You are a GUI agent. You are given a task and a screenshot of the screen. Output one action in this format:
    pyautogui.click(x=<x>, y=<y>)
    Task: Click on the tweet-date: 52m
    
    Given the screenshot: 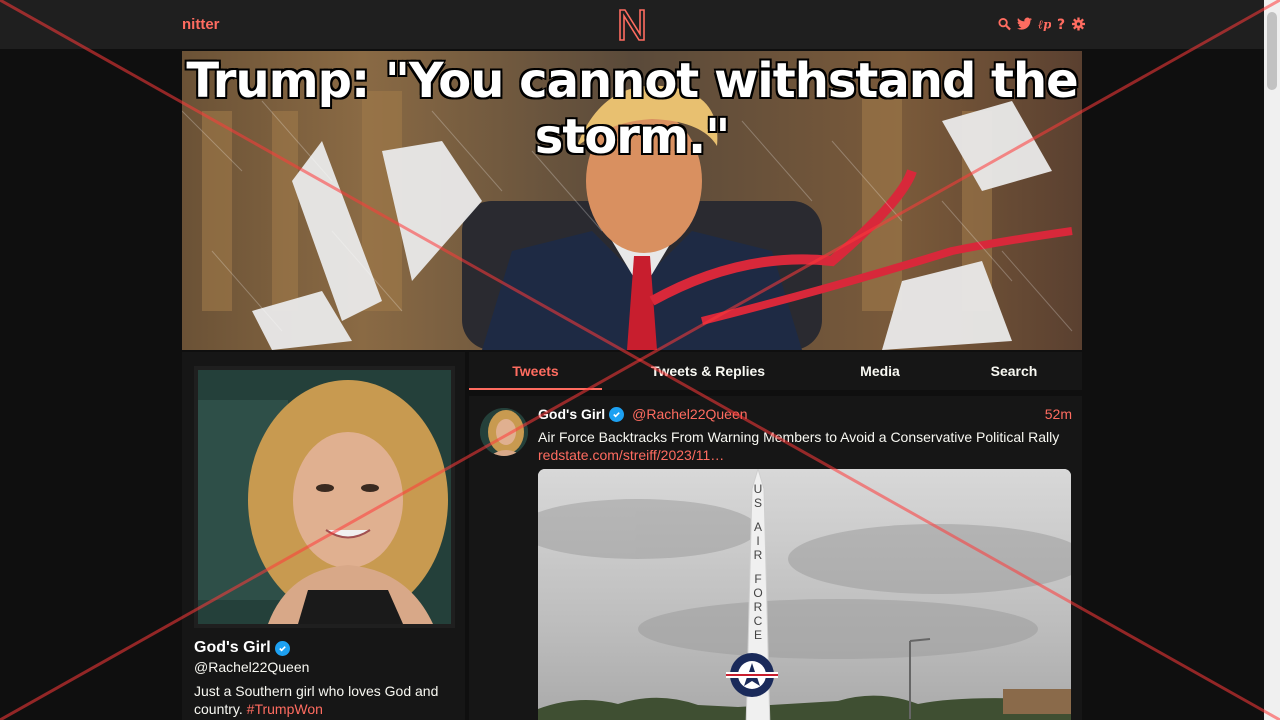 What is the action you would take?
    pyautogui.click(x=1058, y=414)
    